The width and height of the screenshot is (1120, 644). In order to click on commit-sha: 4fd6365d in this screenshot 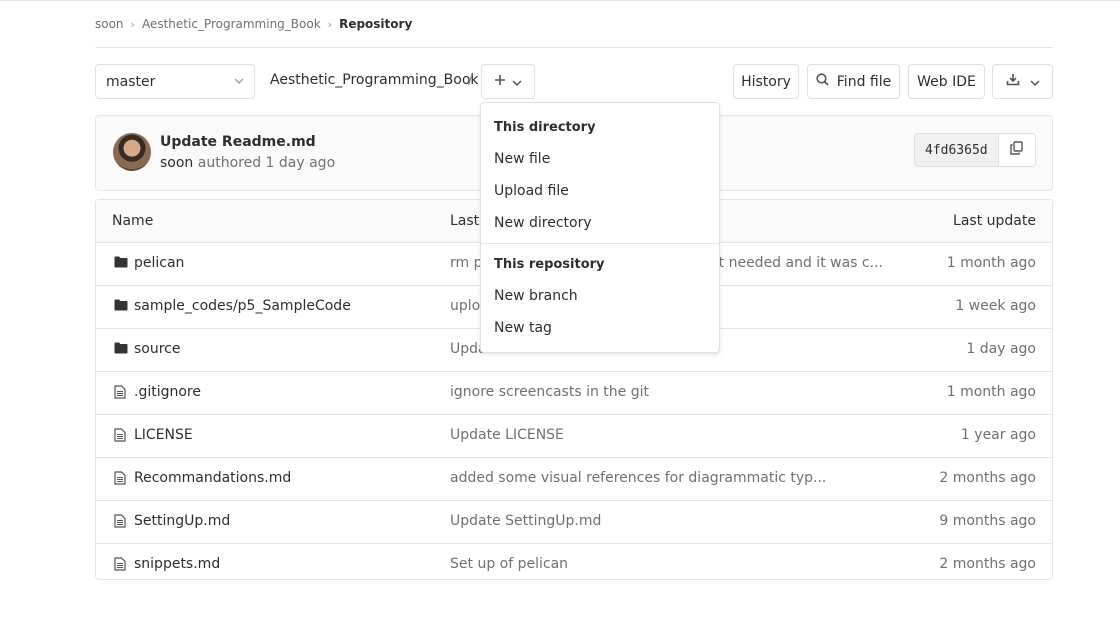, I will do `click(956, 150)`.